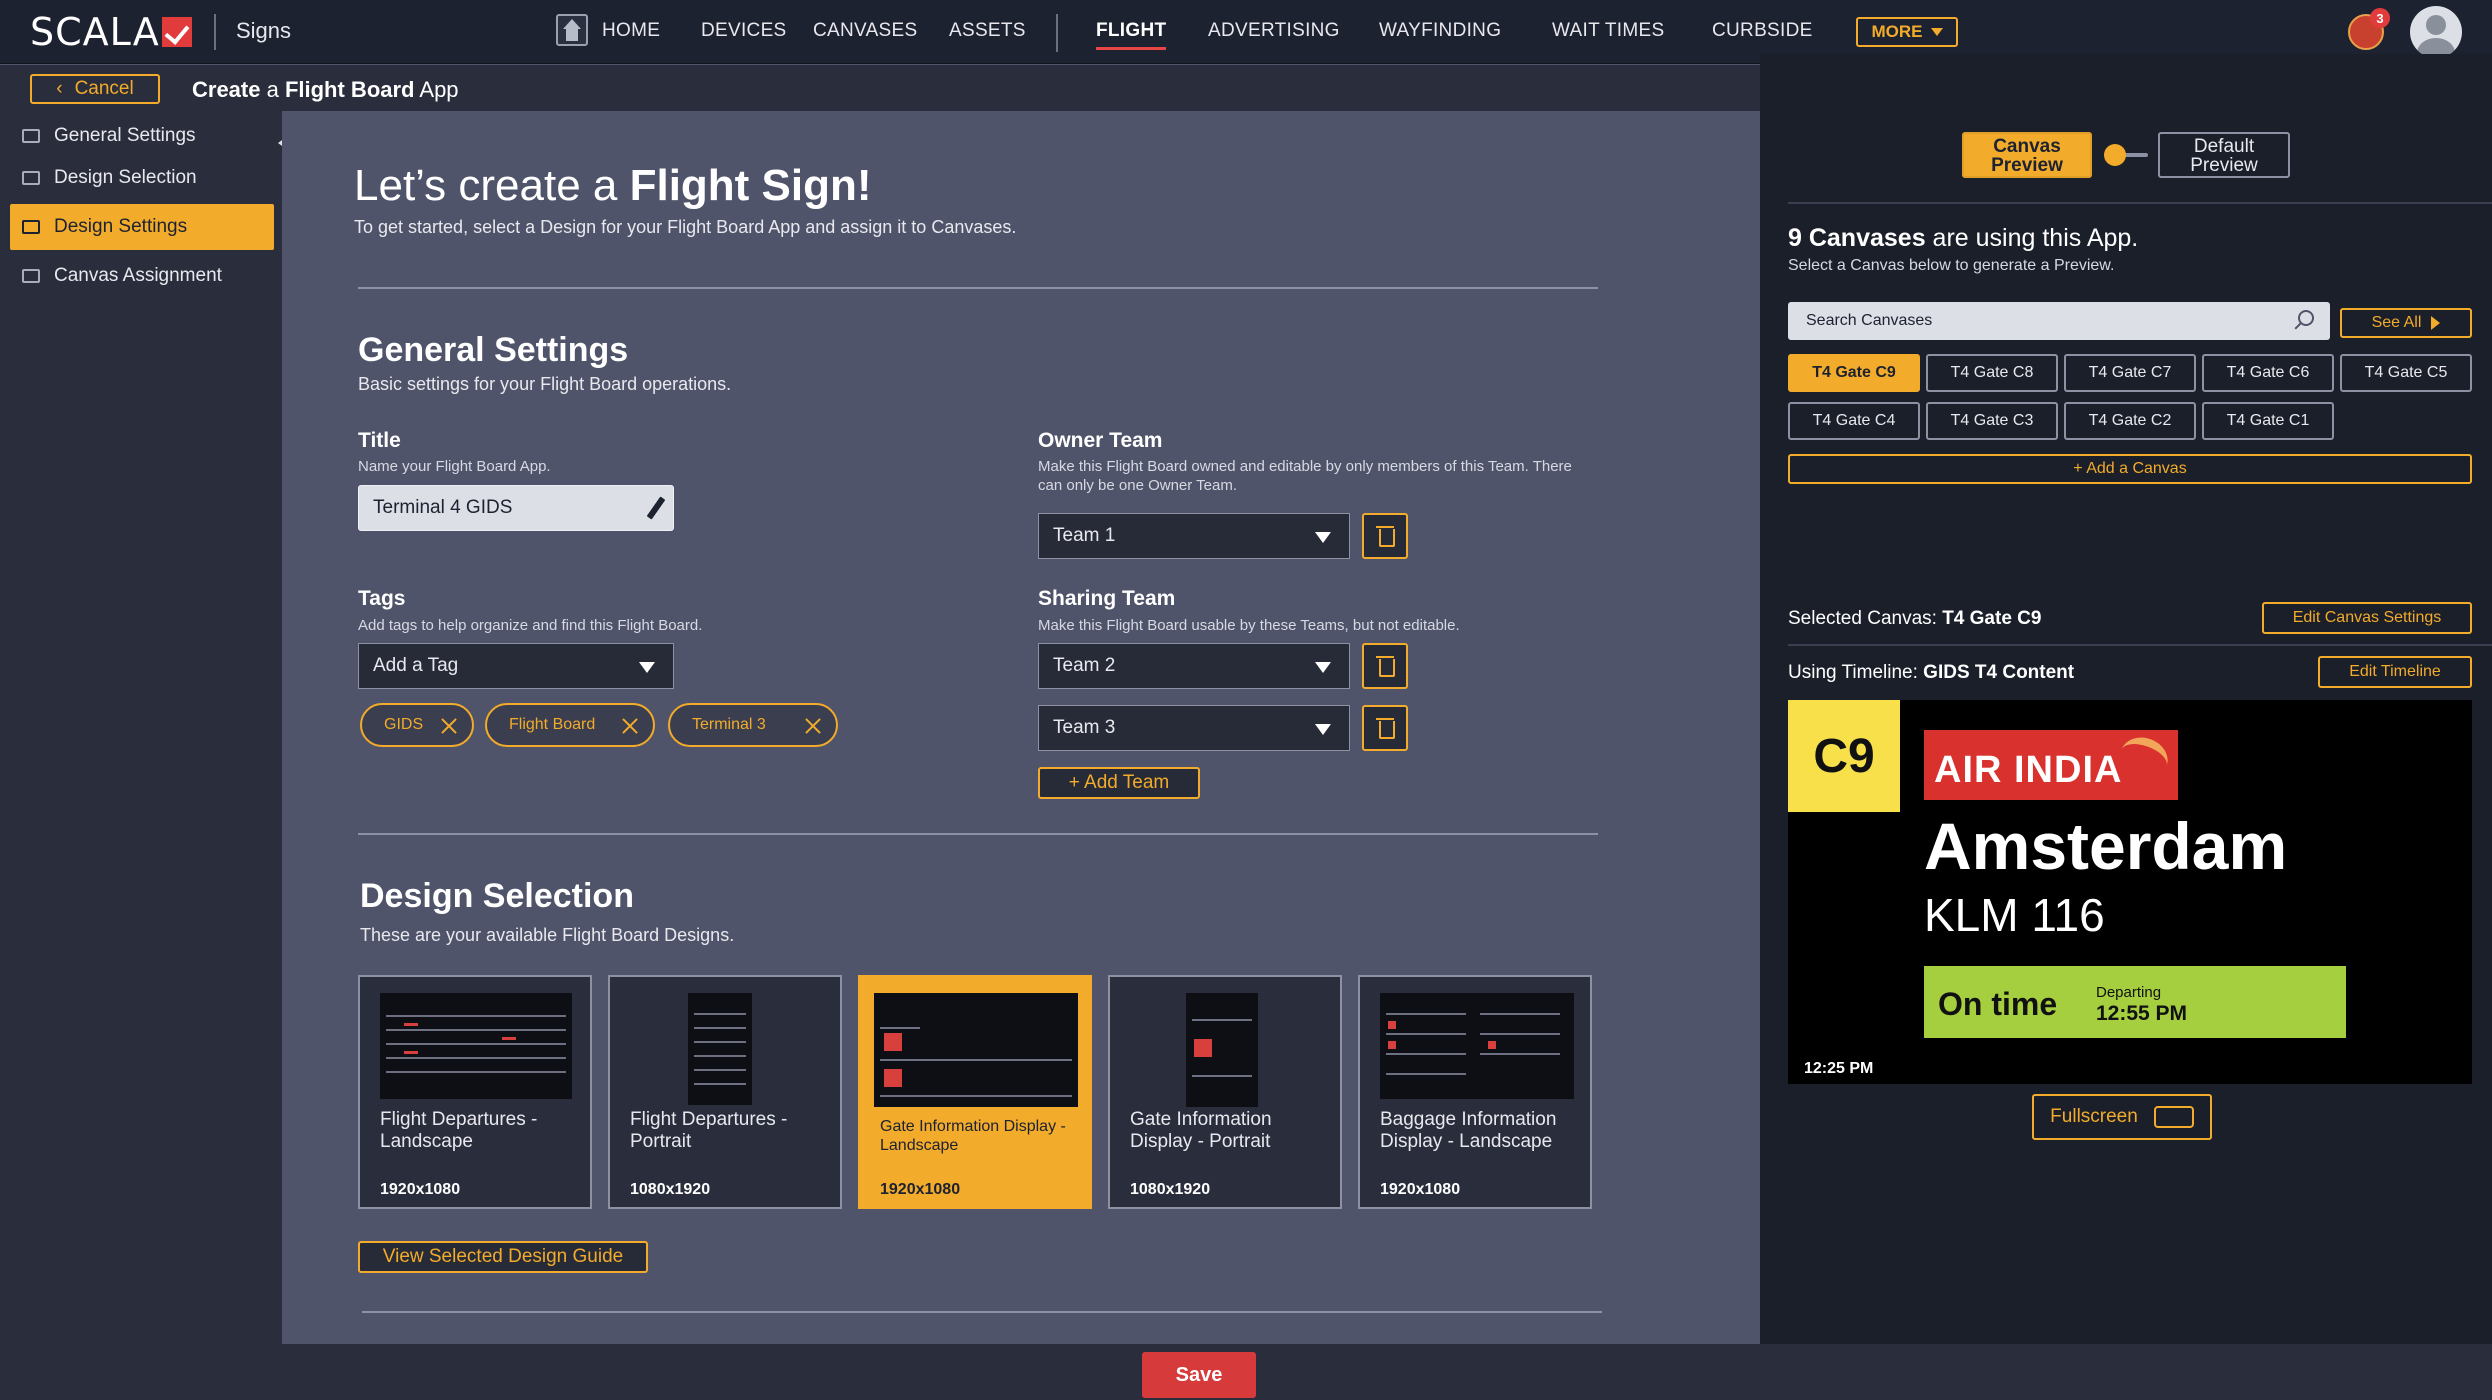  I want to click on tag-chip: Terminal 3, so click(753, 725).